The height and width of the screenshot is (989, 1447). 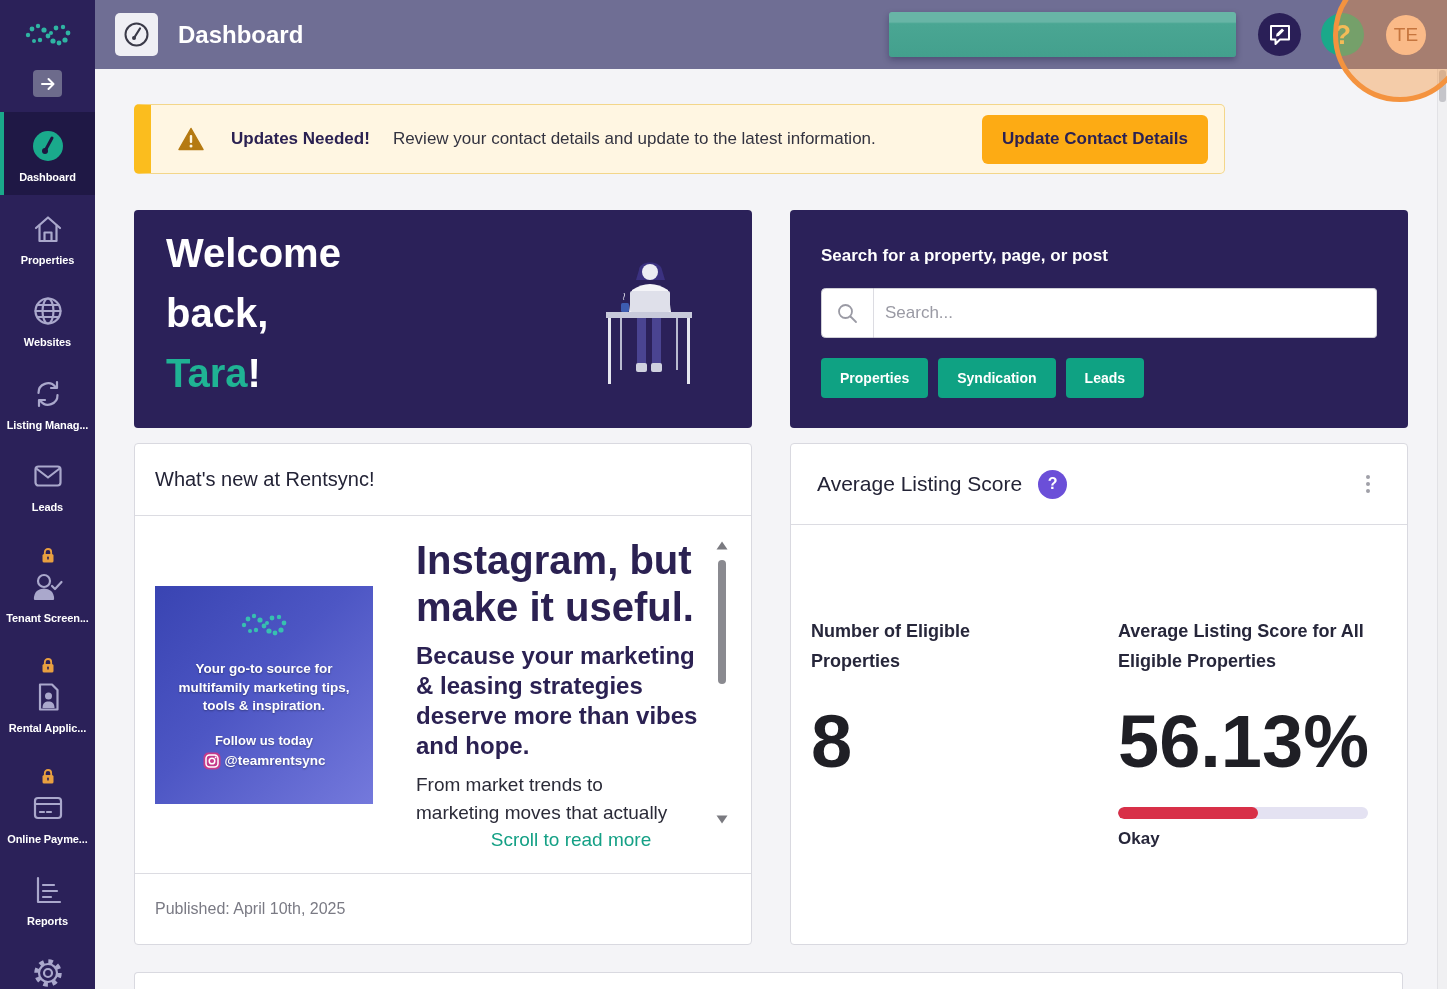 What do you see at coordinates (542, 799) in the screenshot?
I see `article-text: From market trends to marketing moves that actually` at bounding box center [542, 799].